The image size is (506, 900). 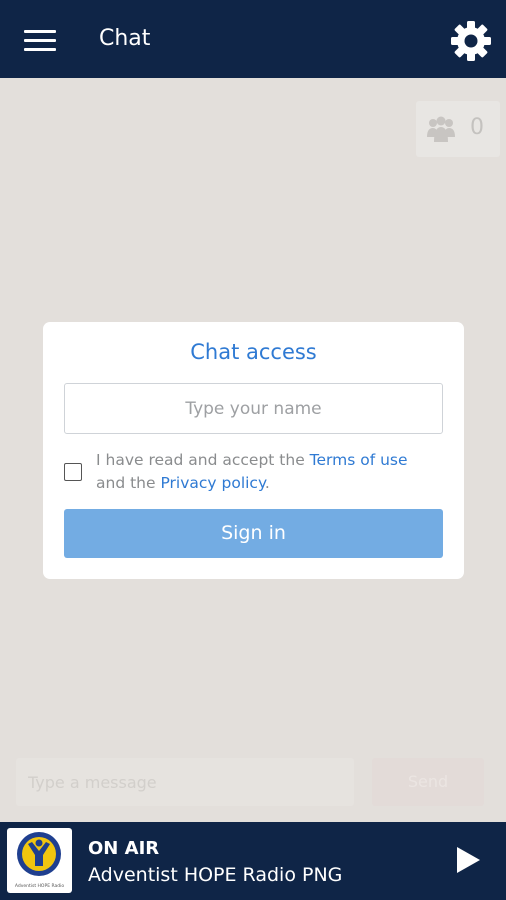 I want to click on privacy-policy-link: Privacy policy, so click(x=212, y=483).